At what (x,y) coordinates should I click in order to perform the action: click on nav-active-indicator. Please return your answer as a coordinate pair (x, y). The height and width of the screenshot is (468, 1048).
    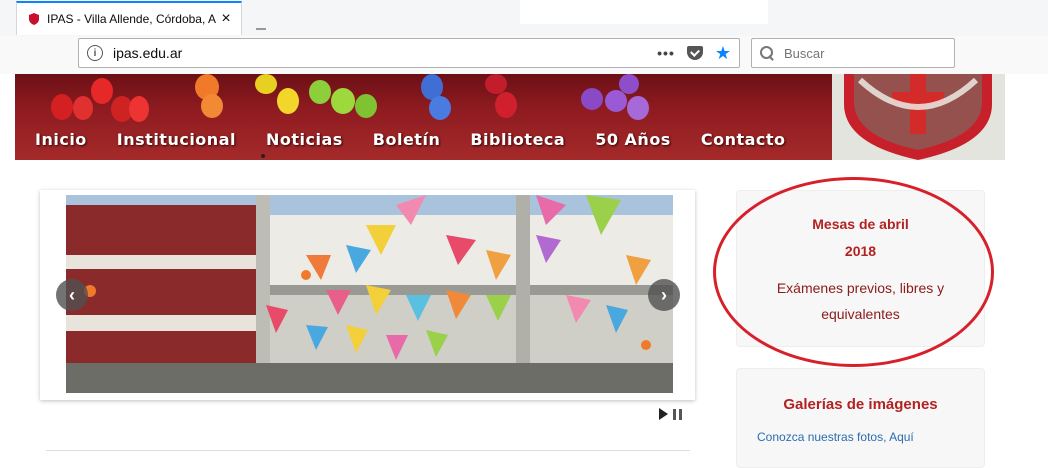
    Looking at the image, I should click on (263, 156).